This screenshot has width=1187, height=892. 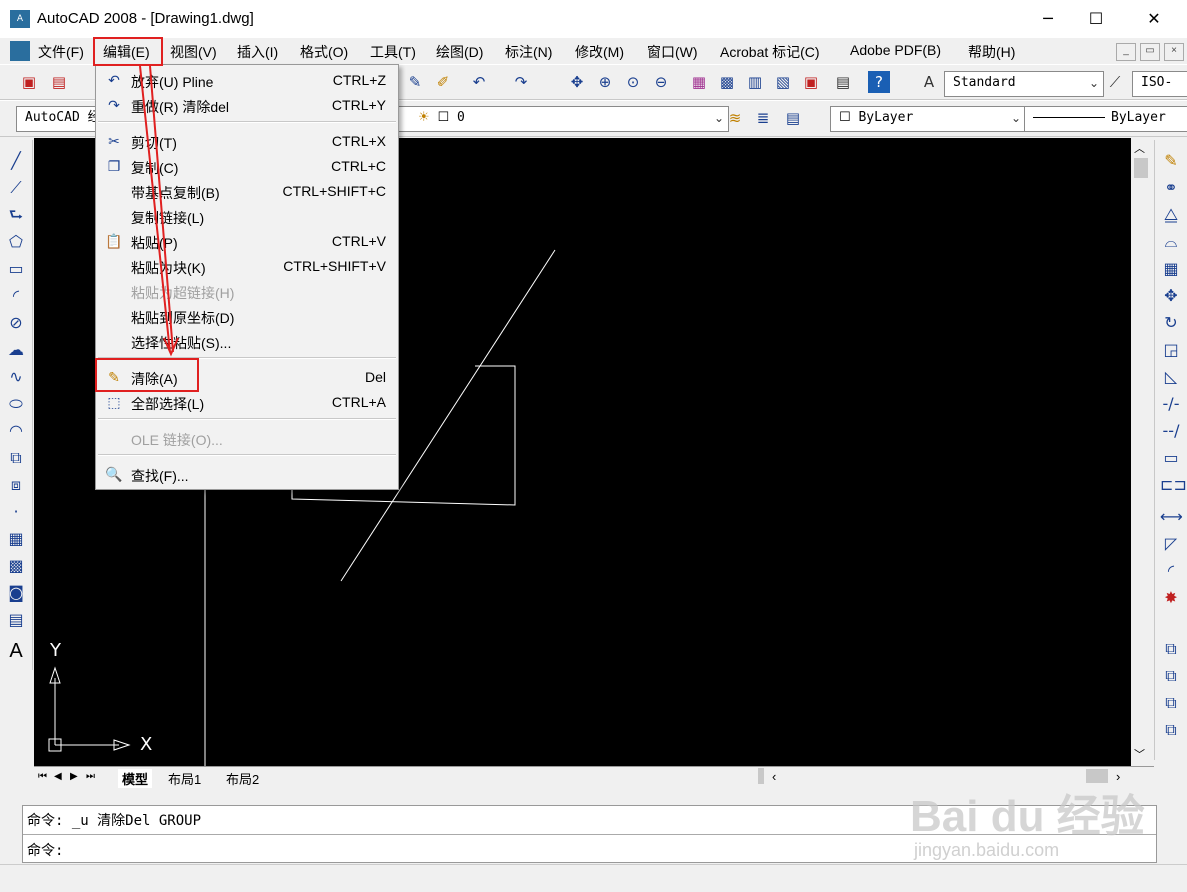 I want to click on document-icon, so click(x=20, y=51).